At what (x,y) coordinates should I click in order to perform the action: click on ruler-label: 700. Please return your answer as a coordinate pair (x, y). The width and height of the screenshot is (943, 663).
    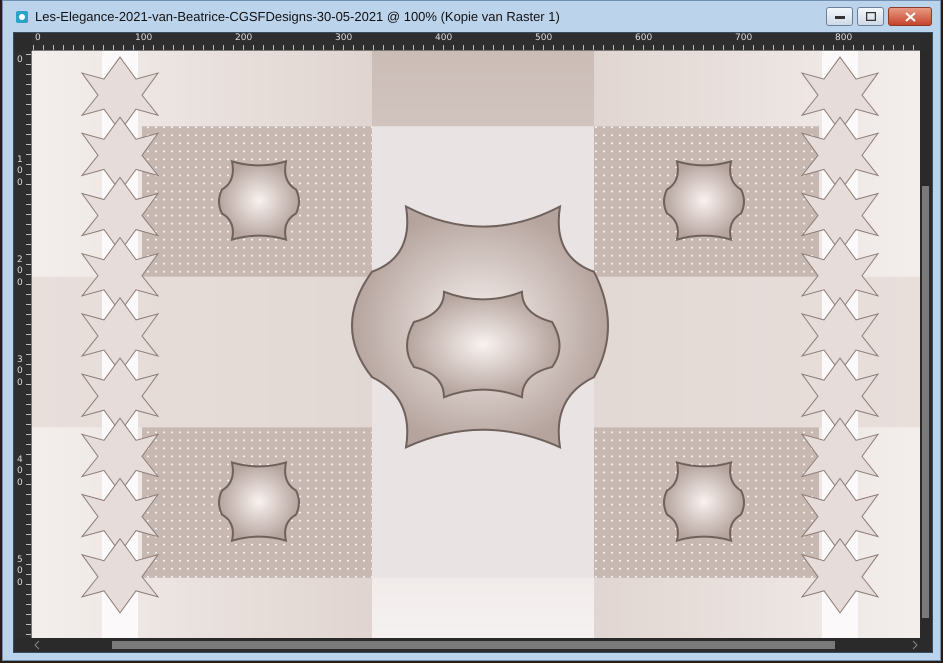
    Looking at the image, I should click on (743, 38).